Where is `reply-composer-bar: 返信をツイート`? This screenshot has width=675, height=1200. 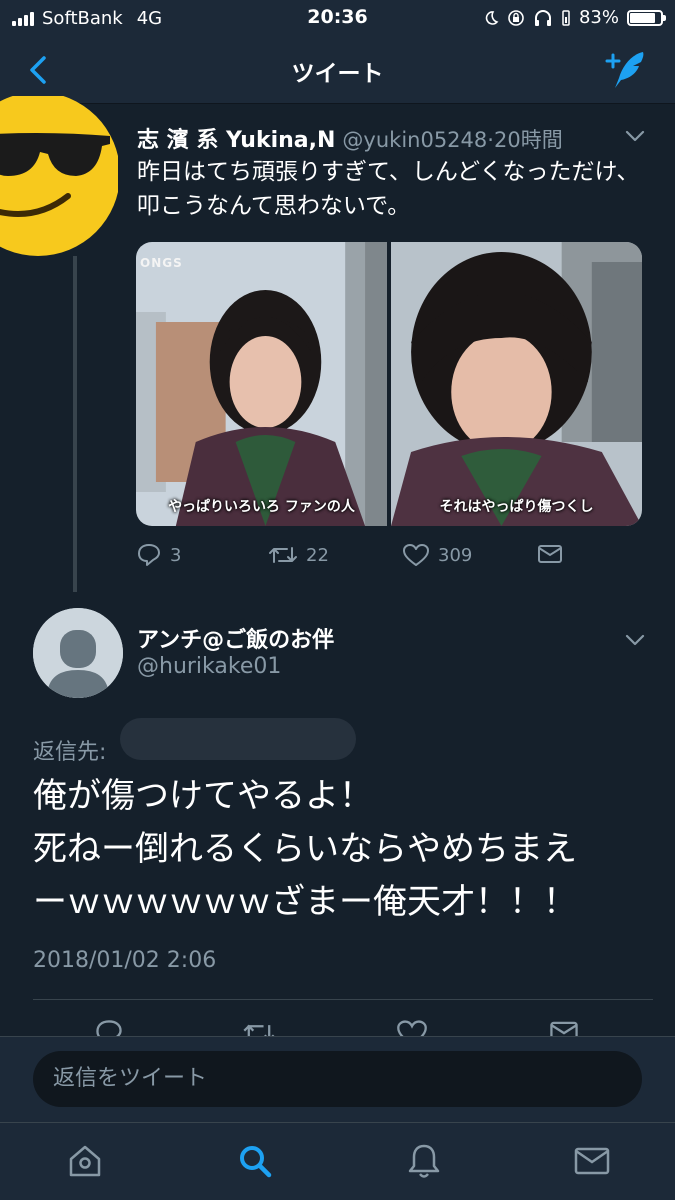 reply-composer-bar: 返信をツイート is located at coordinates (337, 1079).